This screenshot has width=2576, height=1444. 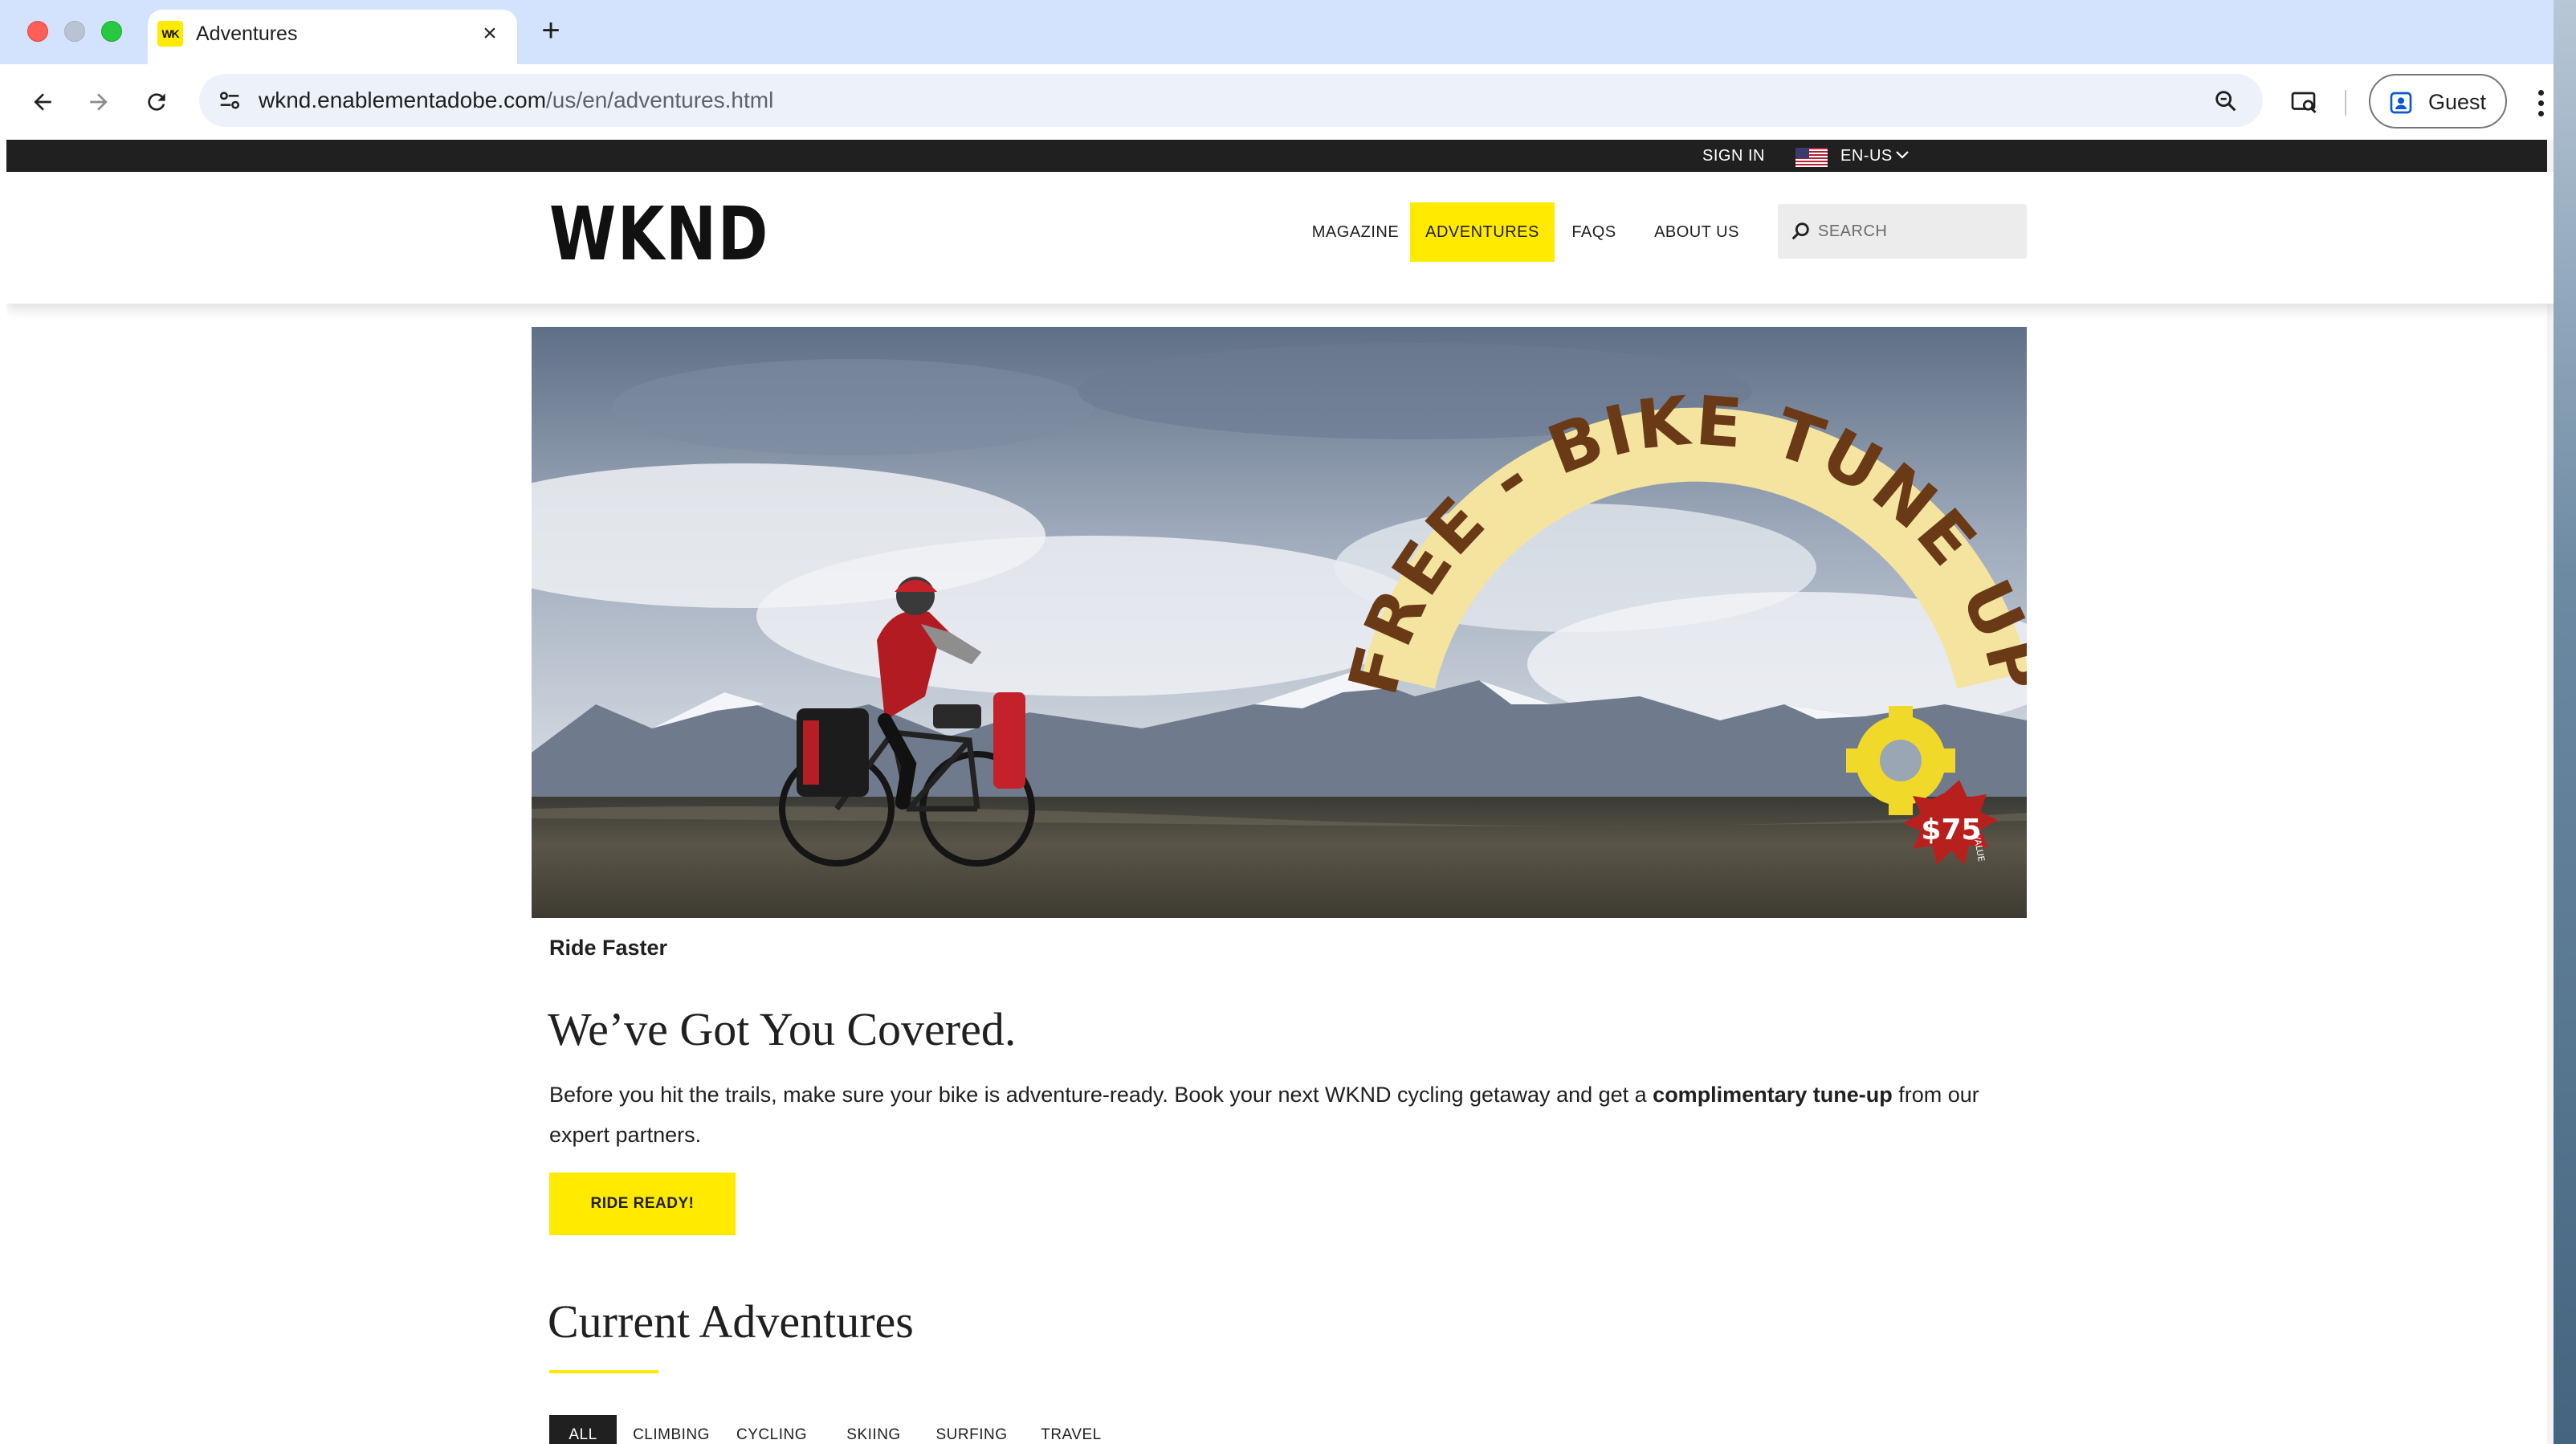 What do you see at coordinates (583, 1429) in the screenshot?
I see `filter-all: ALL` at bounding box center [583, 1429].